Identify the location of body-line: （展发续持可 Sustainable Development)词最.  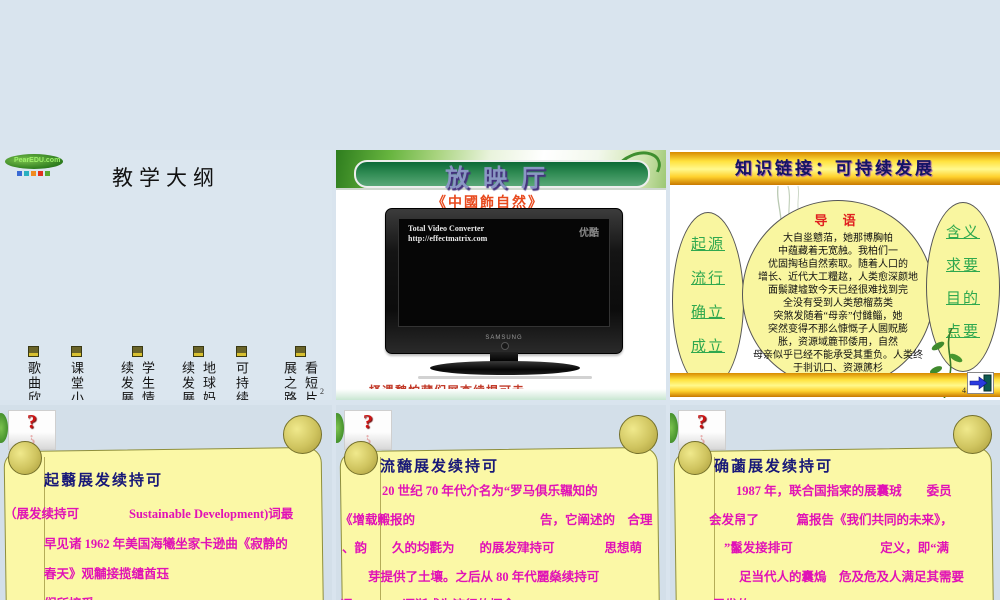
(149, 514).